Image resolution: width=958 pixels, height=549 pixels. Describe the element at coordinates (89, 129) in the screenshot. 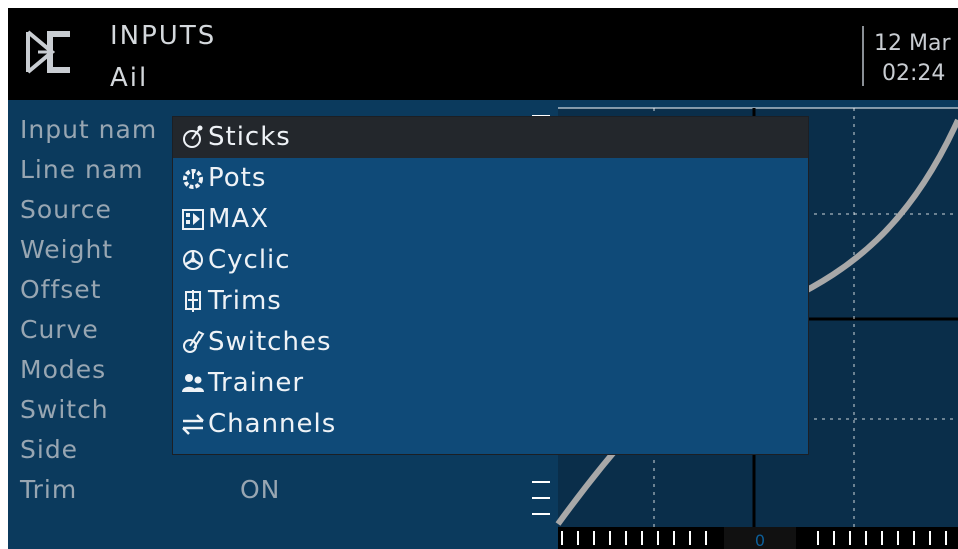

I see `label-input-name: Input nam` at that location.